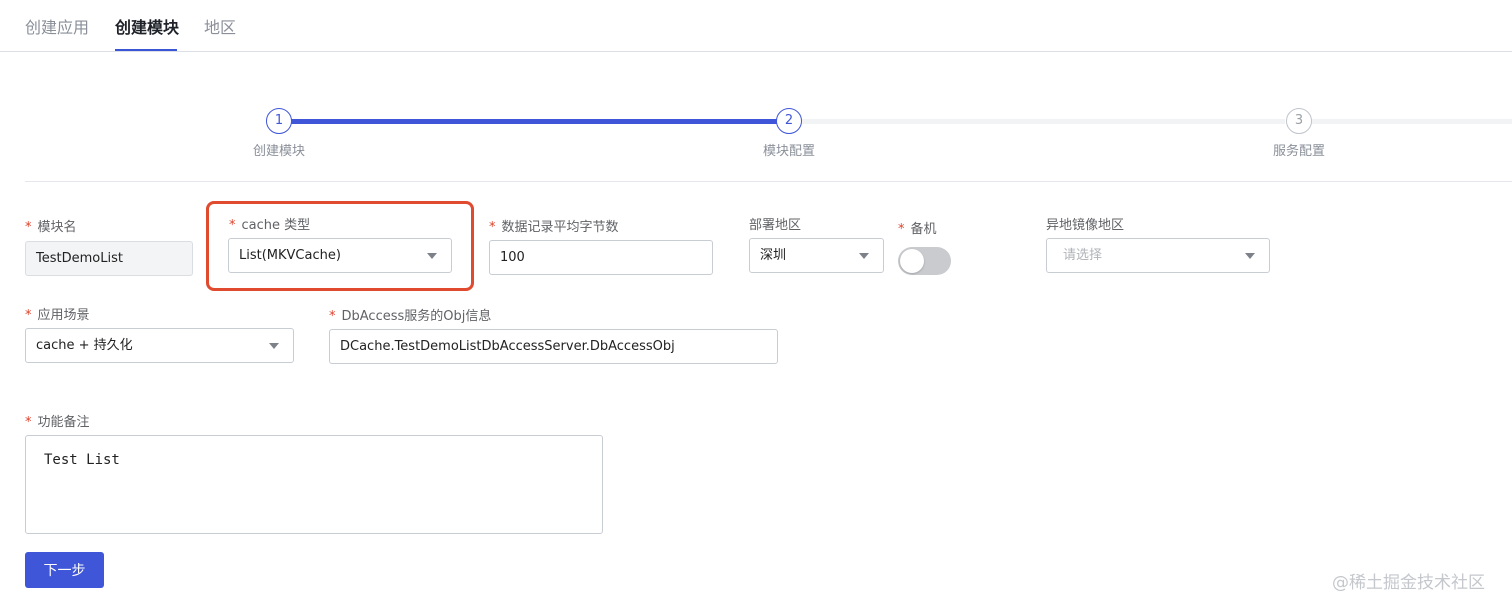  Describe the element at coordinates (789, 121) in the screenshot. I see `step-2-circle: 2` at that location.